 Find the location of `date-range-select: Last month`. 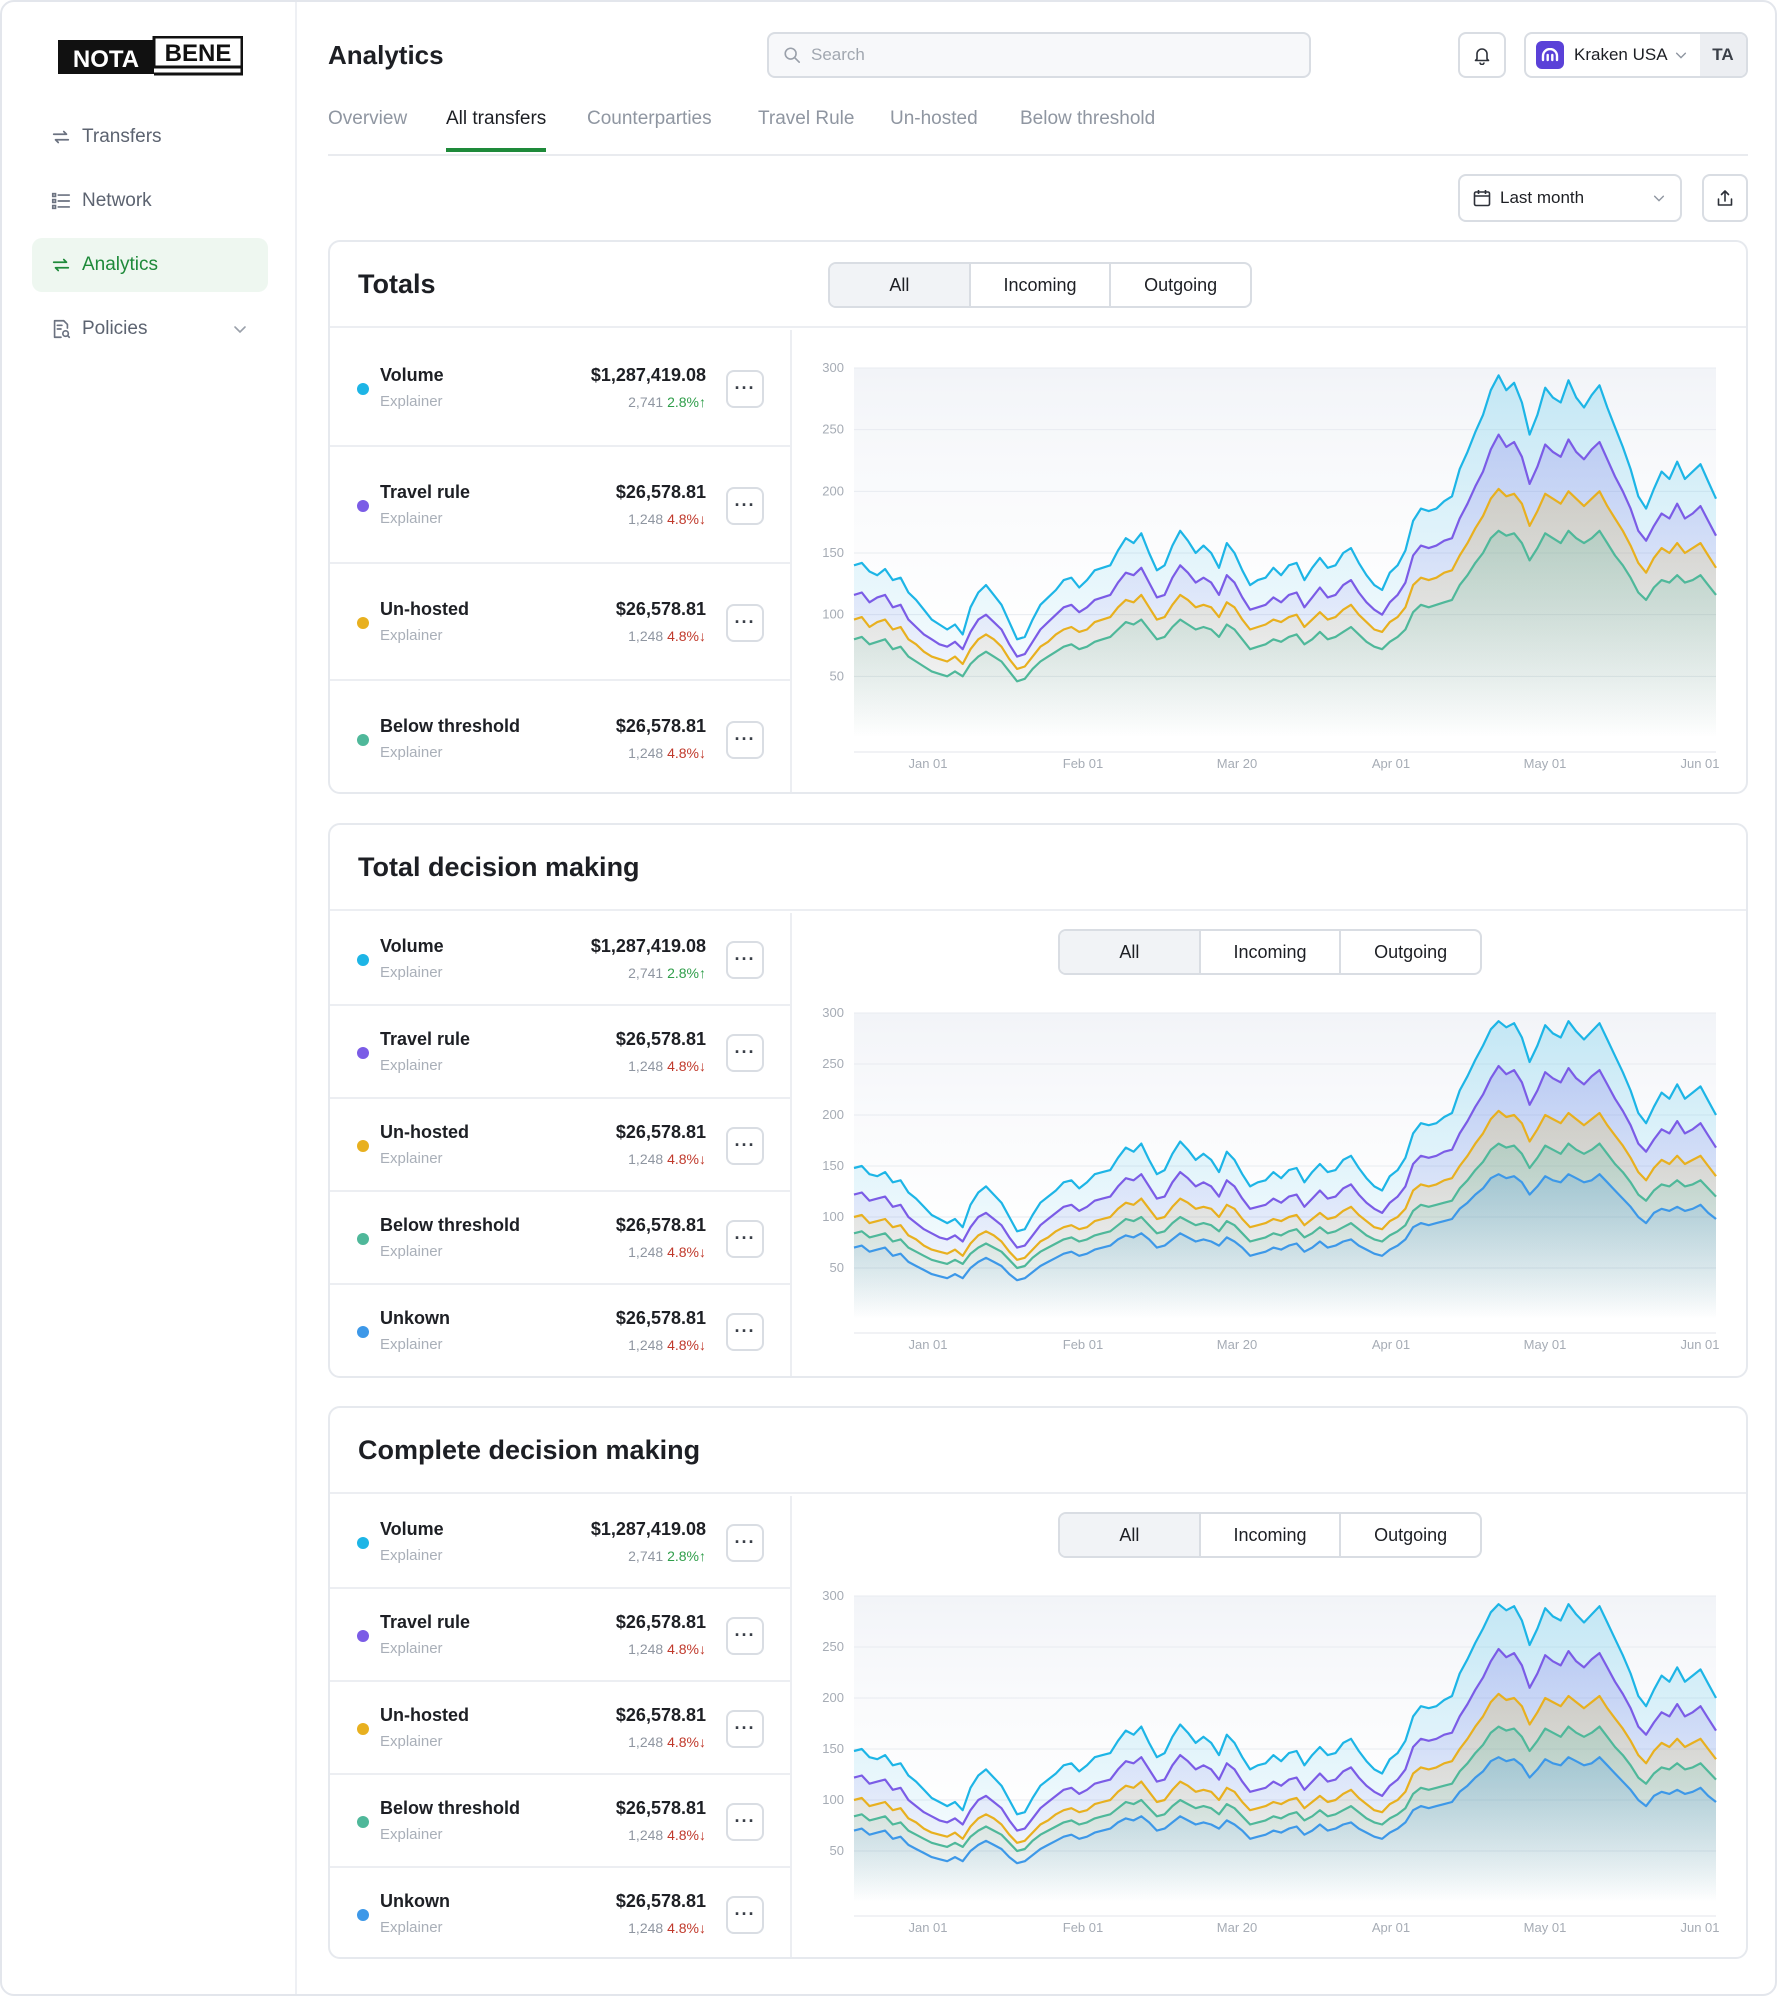

date-range-select: Last month is located at coordinates (1570, 198).